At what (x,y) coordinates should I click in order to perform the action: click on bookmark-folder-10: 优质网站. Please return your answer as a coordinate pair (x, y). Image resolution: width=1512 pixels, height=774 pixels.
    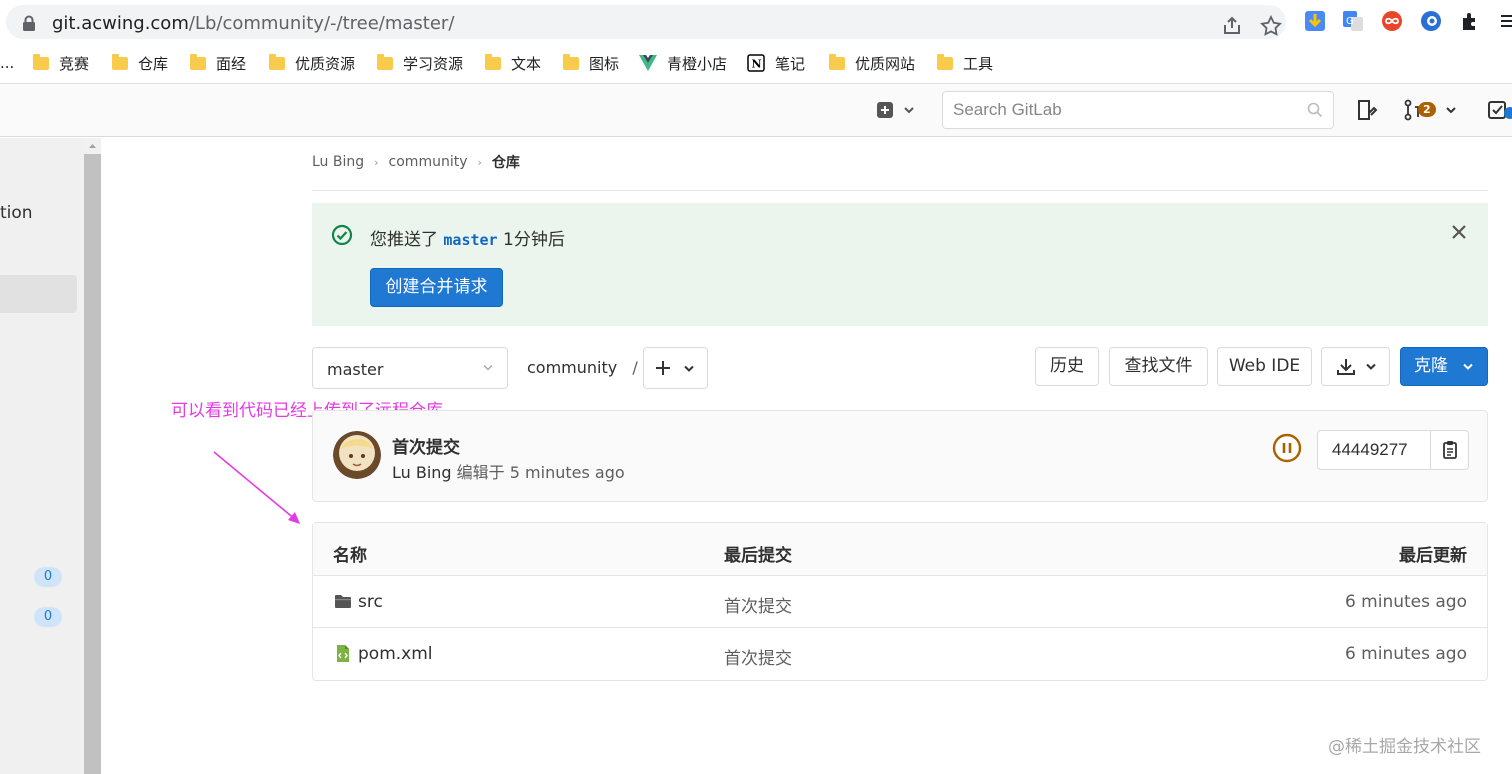
    Looking at the image, I should click on (872, 63).